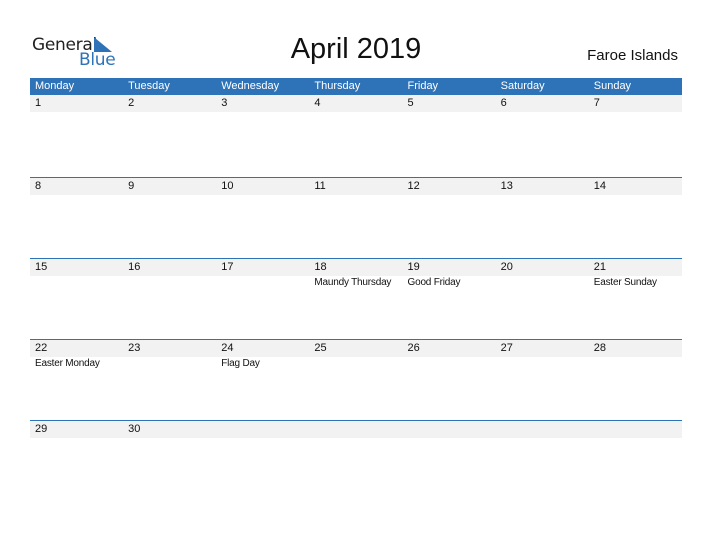 The width and height of the screenshot is (712, 550). I want to click on day-cell: 14, so click(635, 186).